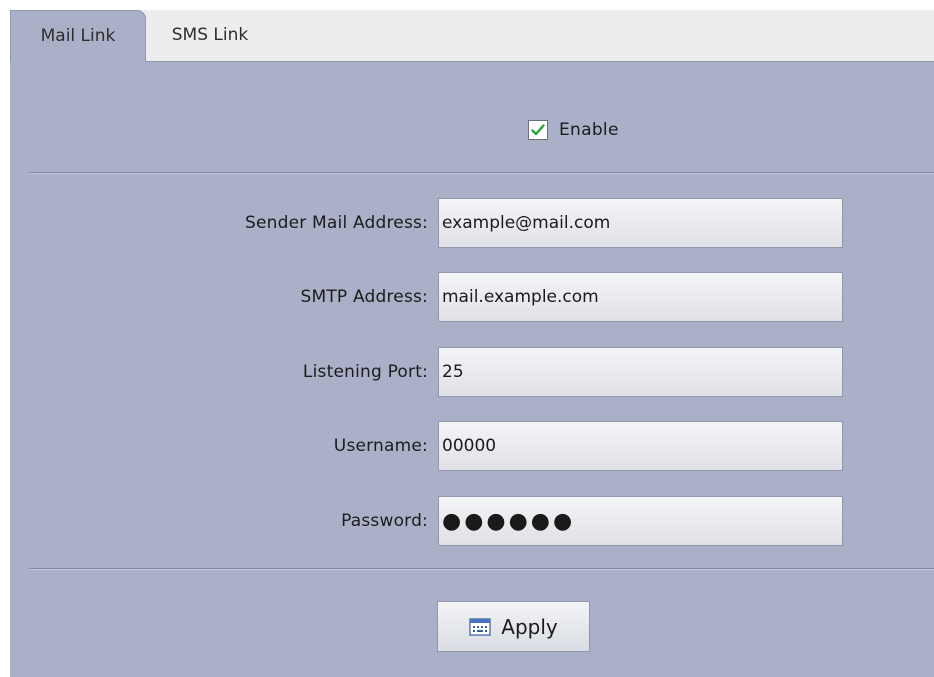 This screenshot has width=934, height=677. Describe the element at coordinates (472, 36) in the screenshot. I see `tab-bar: Mail Link SMS Link` at that location.